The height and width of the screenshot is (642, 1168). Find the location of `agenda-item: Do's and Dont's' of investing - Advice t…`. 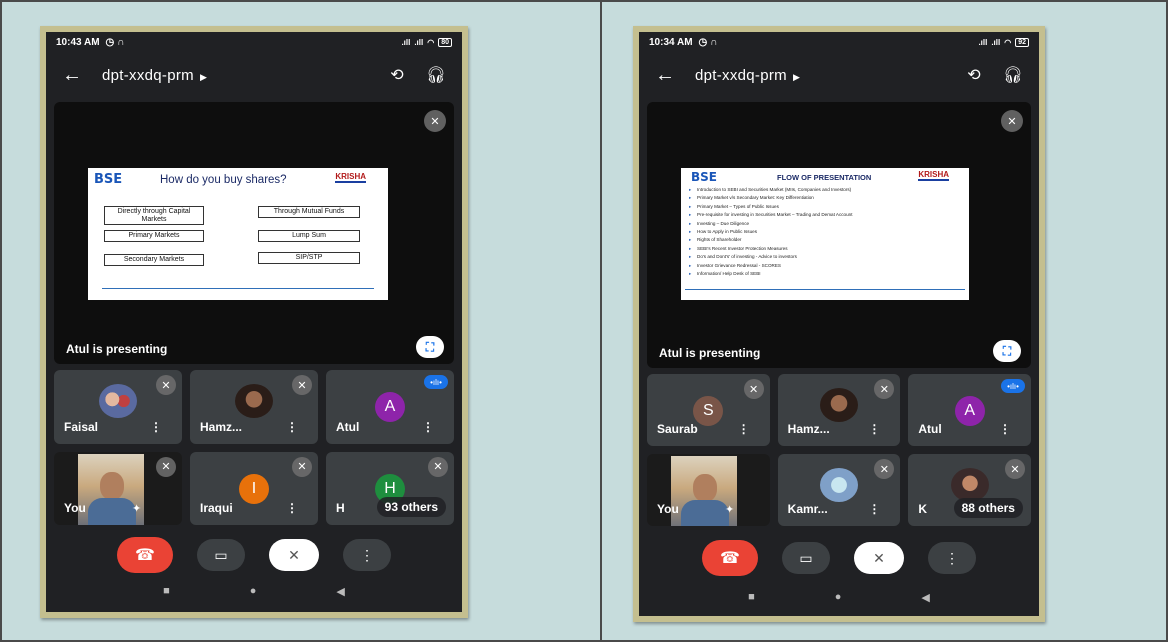

agenda-item: Do's and Dont's' of investing - Advice t… is located at coordinates (825, 257).